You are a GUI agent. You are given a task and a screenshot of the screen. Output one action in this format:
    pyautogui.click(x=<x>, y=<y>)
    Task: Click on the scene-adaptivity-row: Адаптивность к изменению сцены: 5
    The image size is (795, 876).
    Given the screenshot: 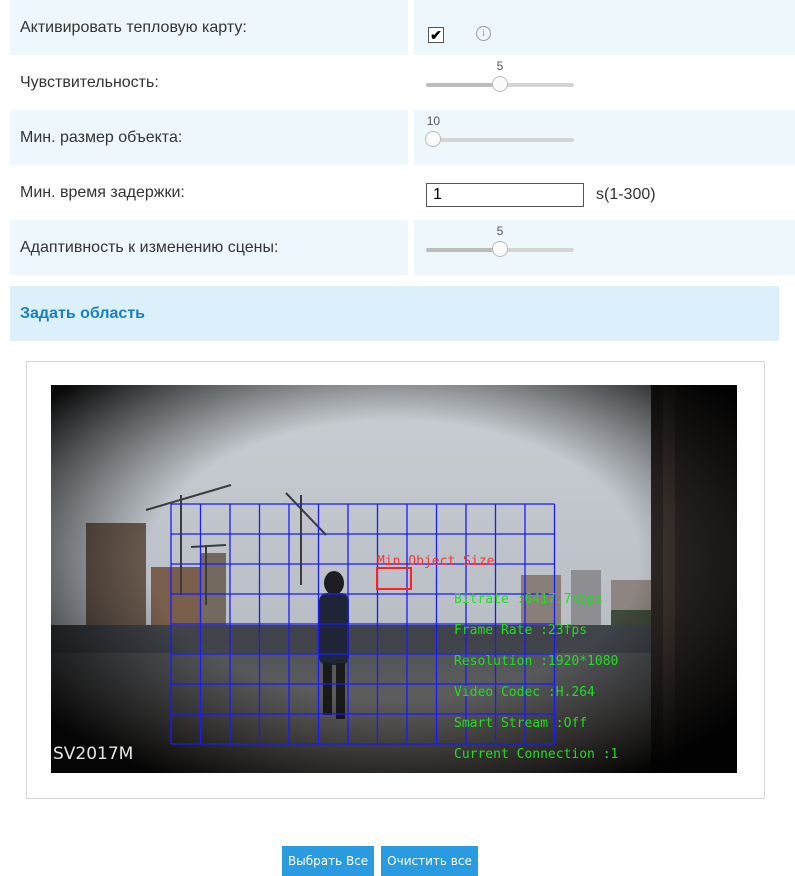 What is the action you would take?
    pyautogui.click(x=402, y=247)
    